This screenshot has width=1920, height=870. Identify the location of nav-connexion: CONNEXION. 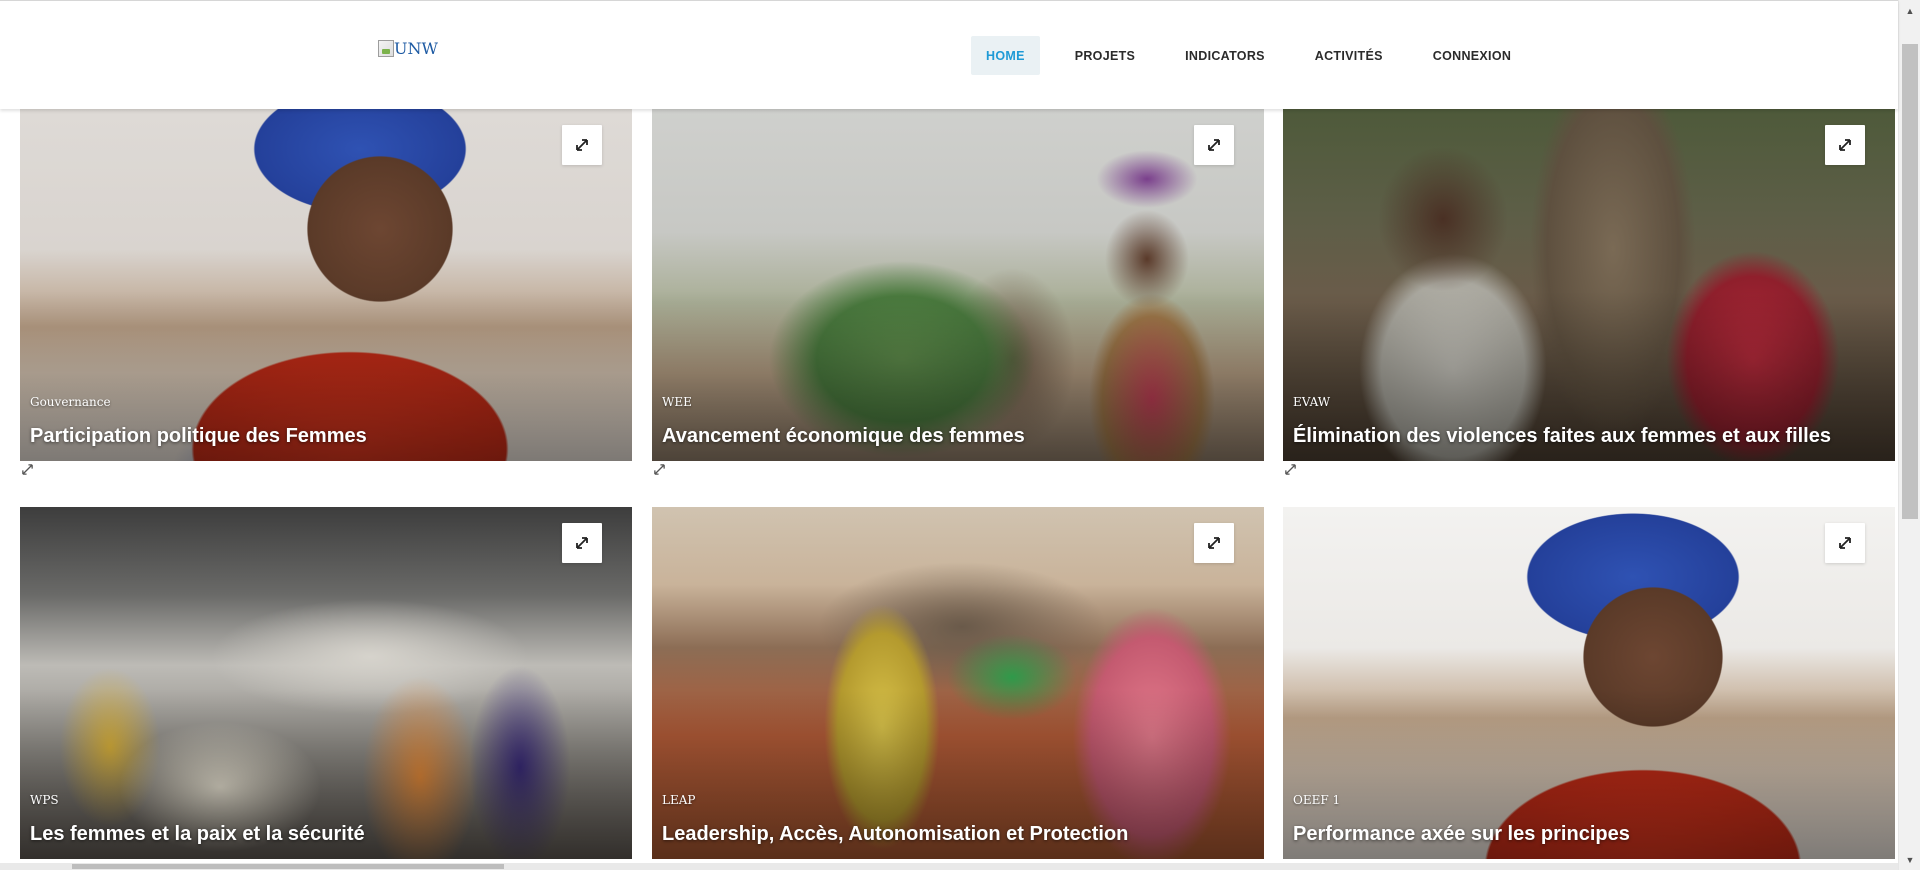
(1472, 55).